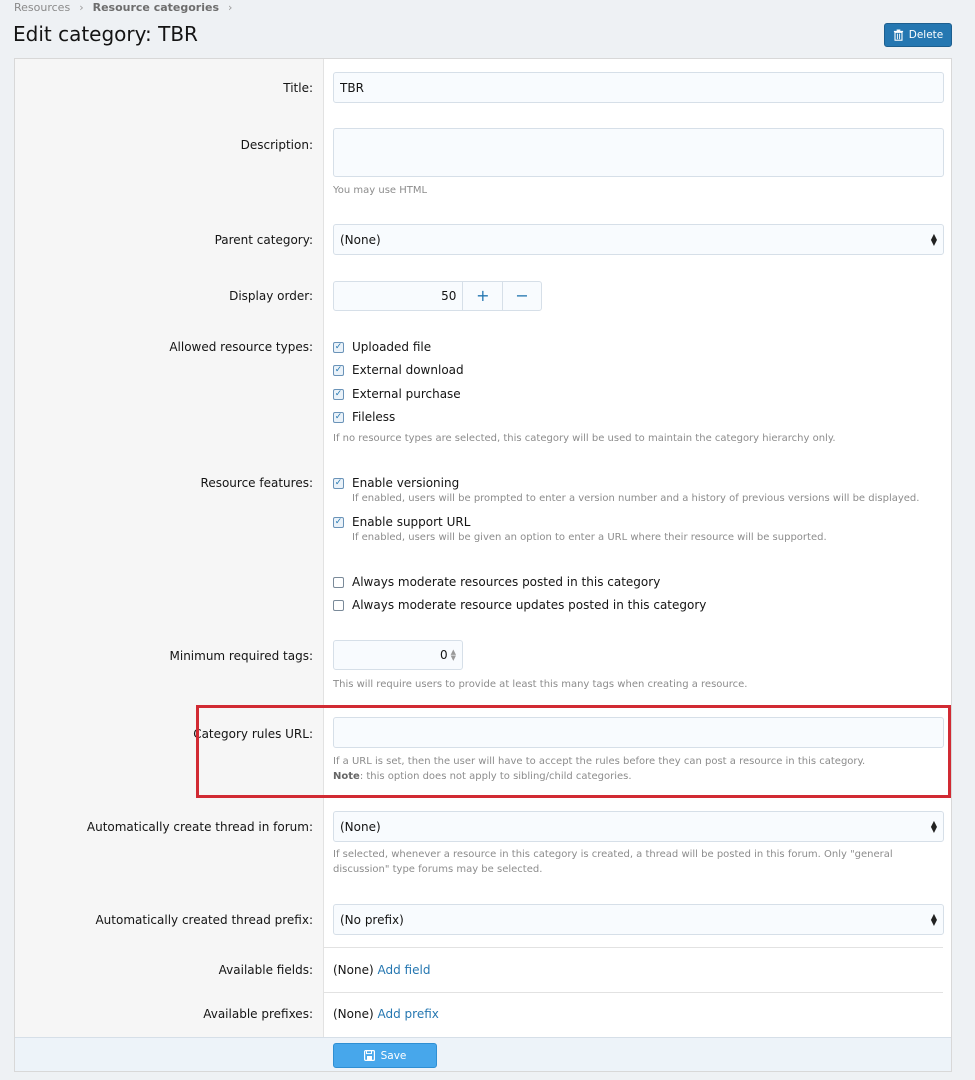 This screenshot has width=975, height=1080. I want to click on checkbox-label: Uploaded file, so click(392, 347).